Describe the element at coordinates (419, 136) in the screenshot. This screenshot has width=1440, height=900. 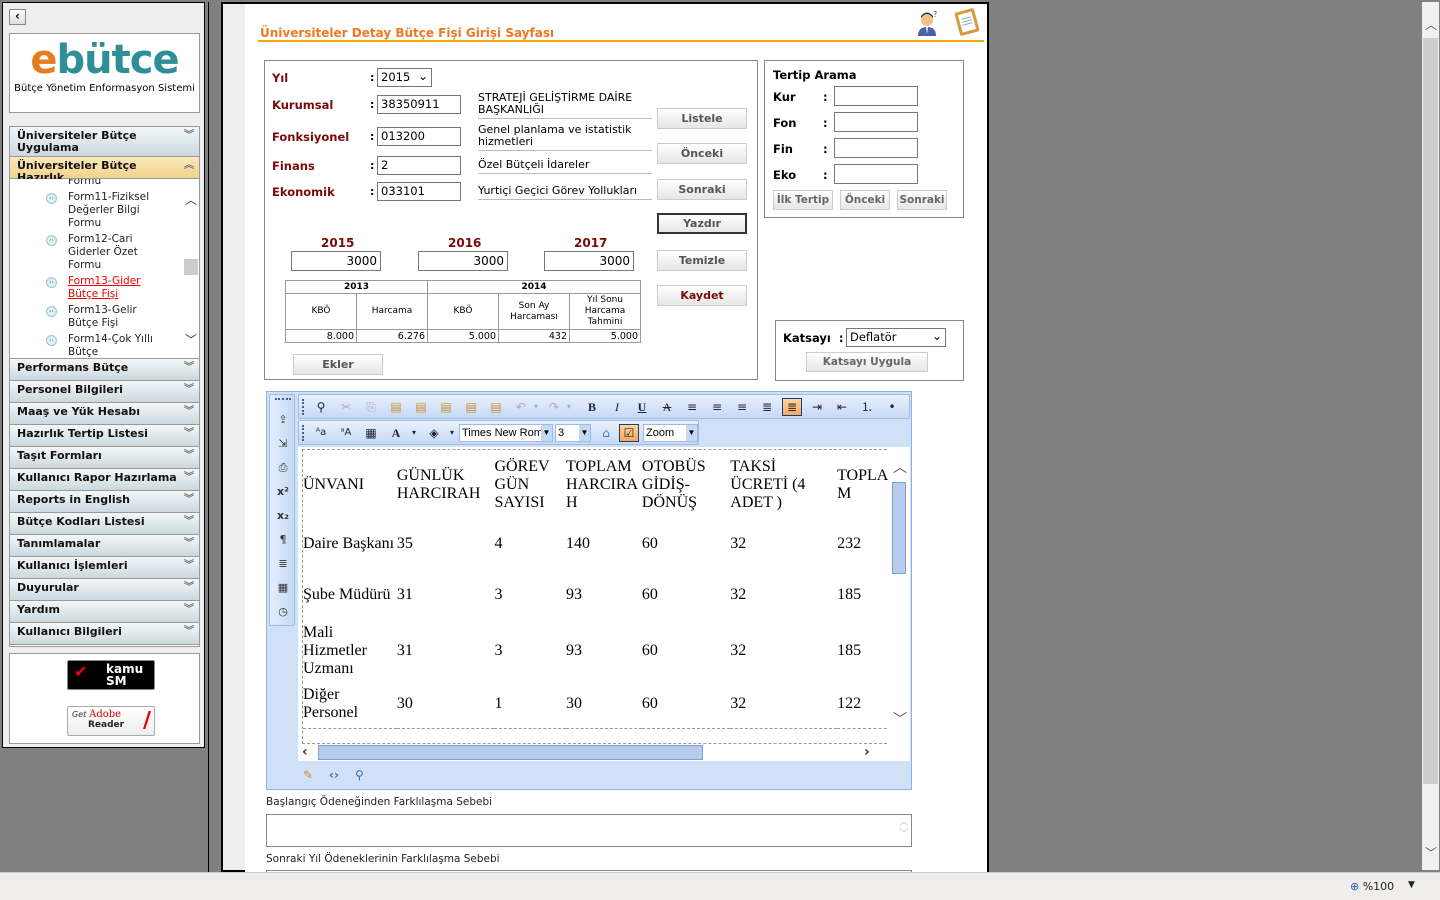
I see `fonksiyonel-input: 013200` at that location.